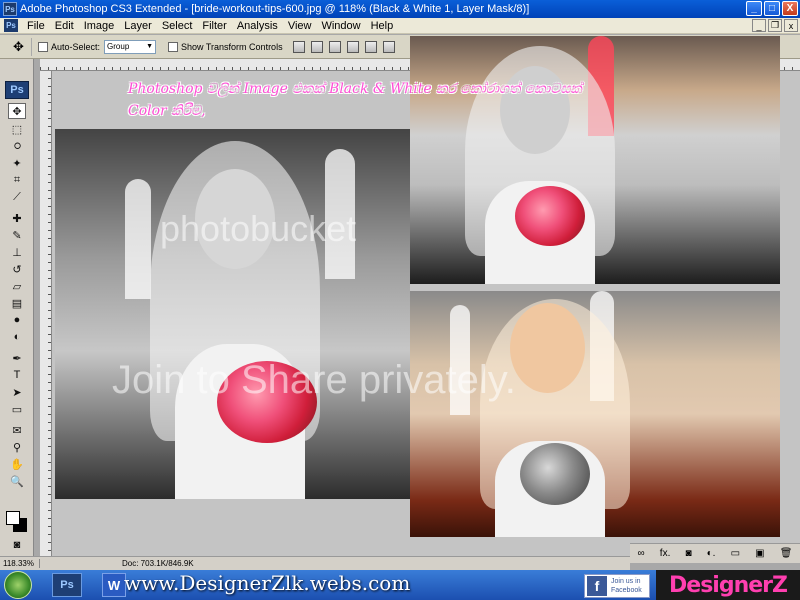 This screenshot has height=600, width=800. I want to click on align-right-icon, so click(388, 46).